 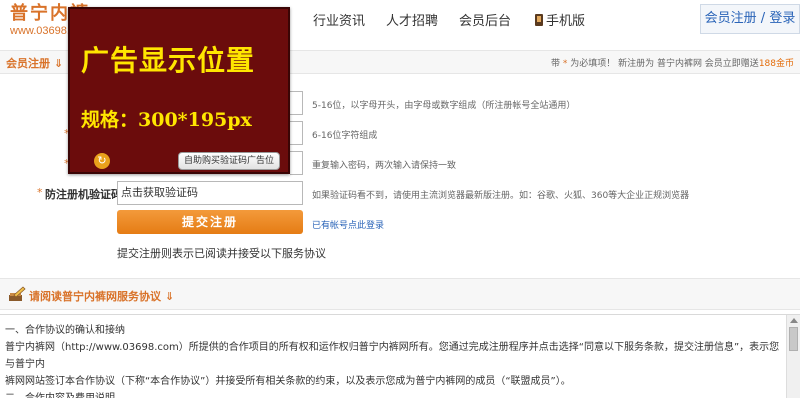 I want to click on auth-links: 会员注册 / 登录, so click(x=750, y=19).